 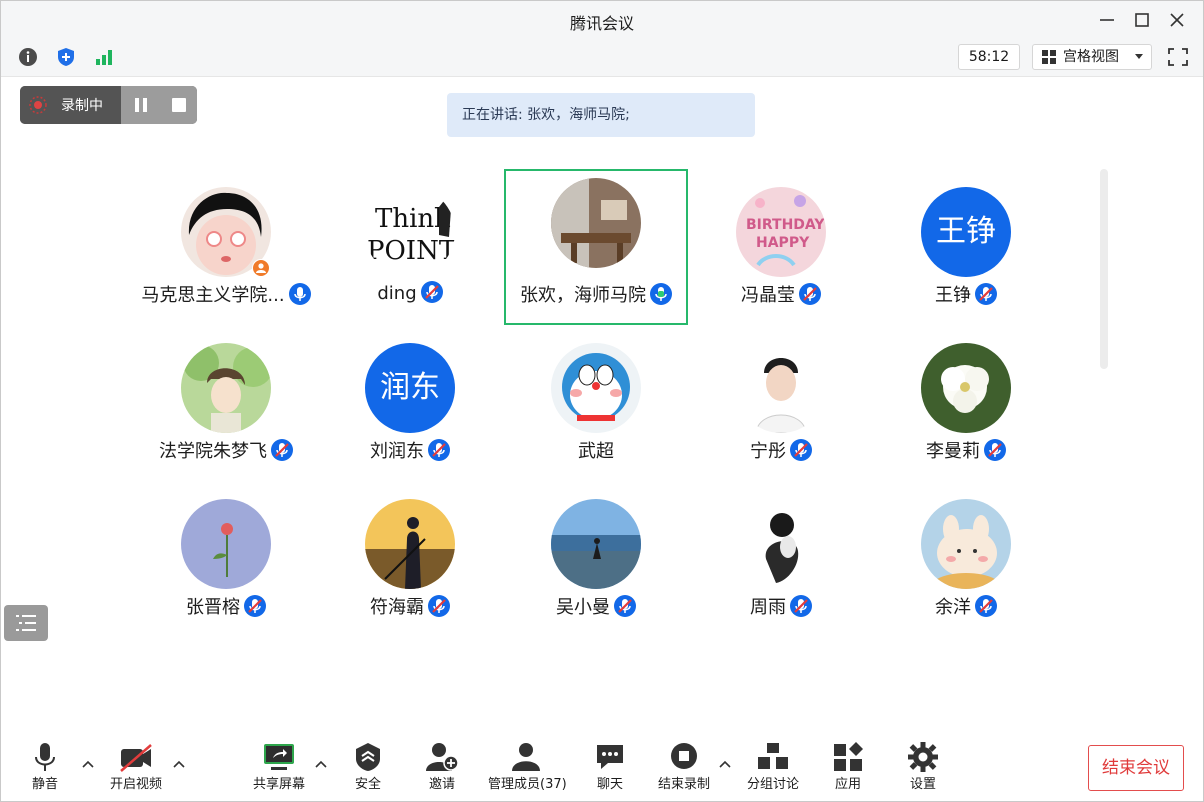 I want to click on participant-tile: BIRTHDAY HAPPY 冯晶莹, so click(x=781, y=247).